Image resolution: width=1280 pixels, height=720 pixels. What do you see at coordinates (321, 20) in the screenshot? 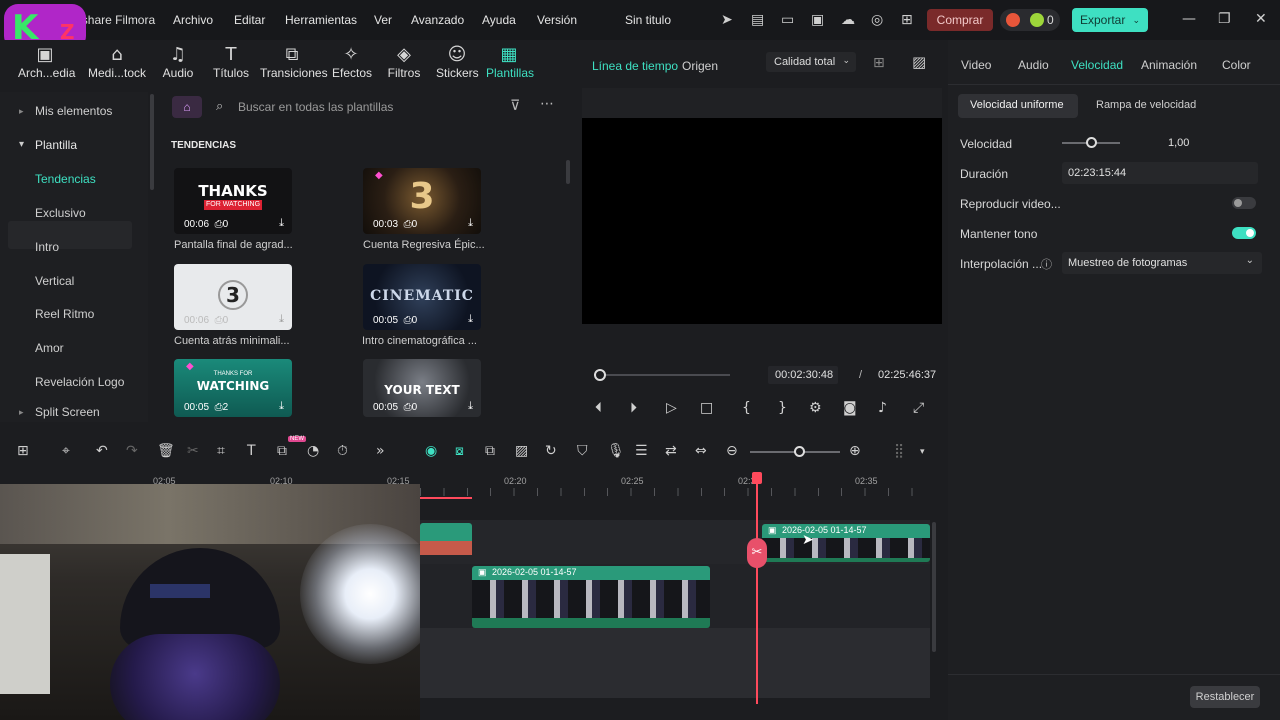
I see `menu-herramientas: Herramientas` at bounding box center [321, 20].